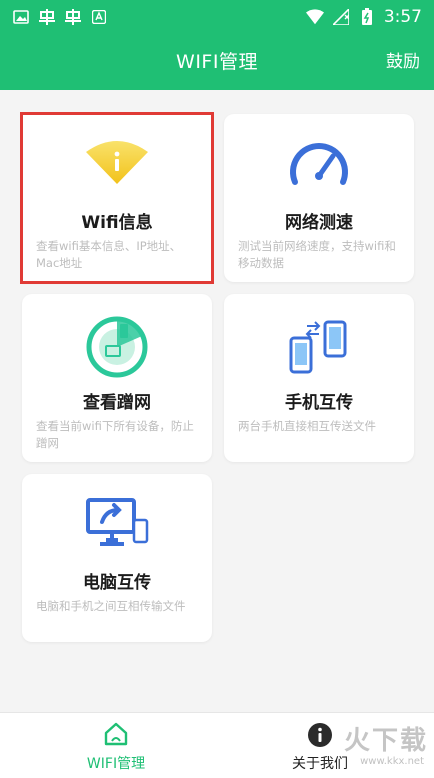  Describe the element at coordinates (341, 17) in the screenshot. I see `signal-icon` at that location.